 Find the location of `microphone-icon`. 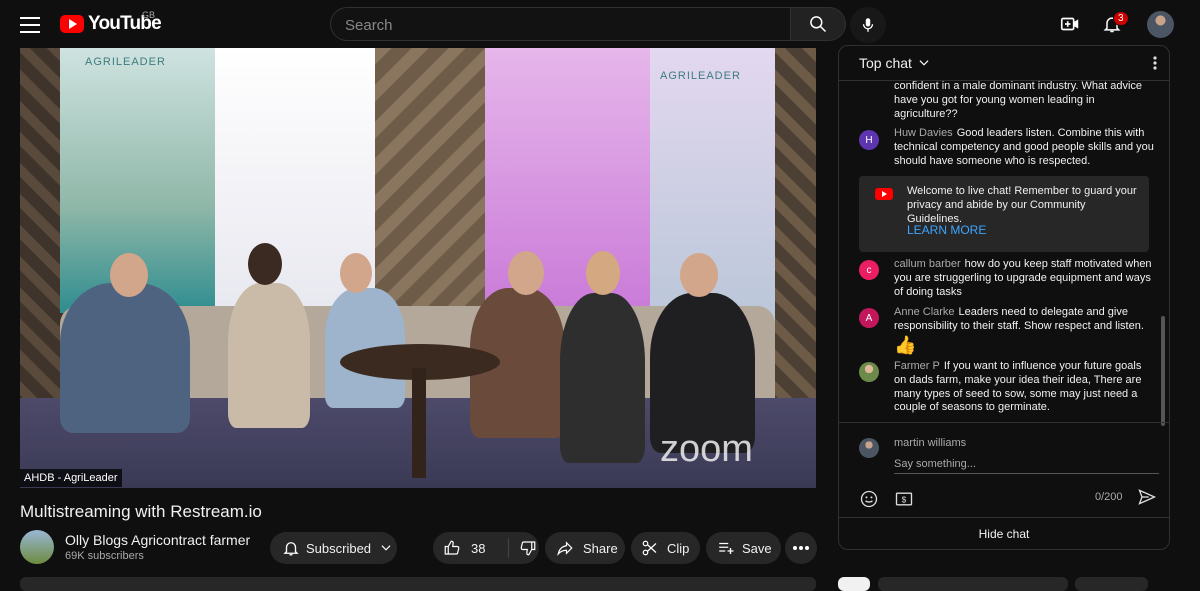

microphone-icon is located at coordinates (868, 25).